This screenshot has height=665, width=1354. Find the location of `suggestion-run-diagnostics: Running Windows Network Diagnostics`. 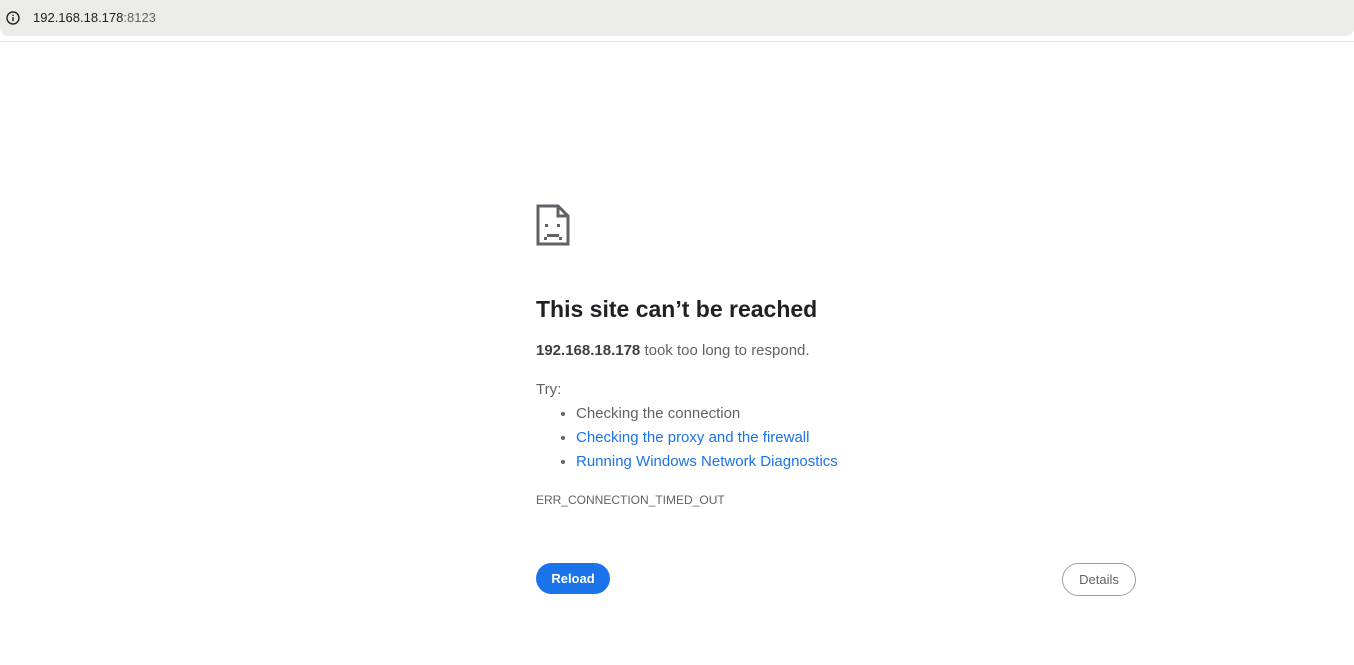

suggestion-run-diagnostics: Running Windows Network Diagnostics is located at coordinates (707, 462).